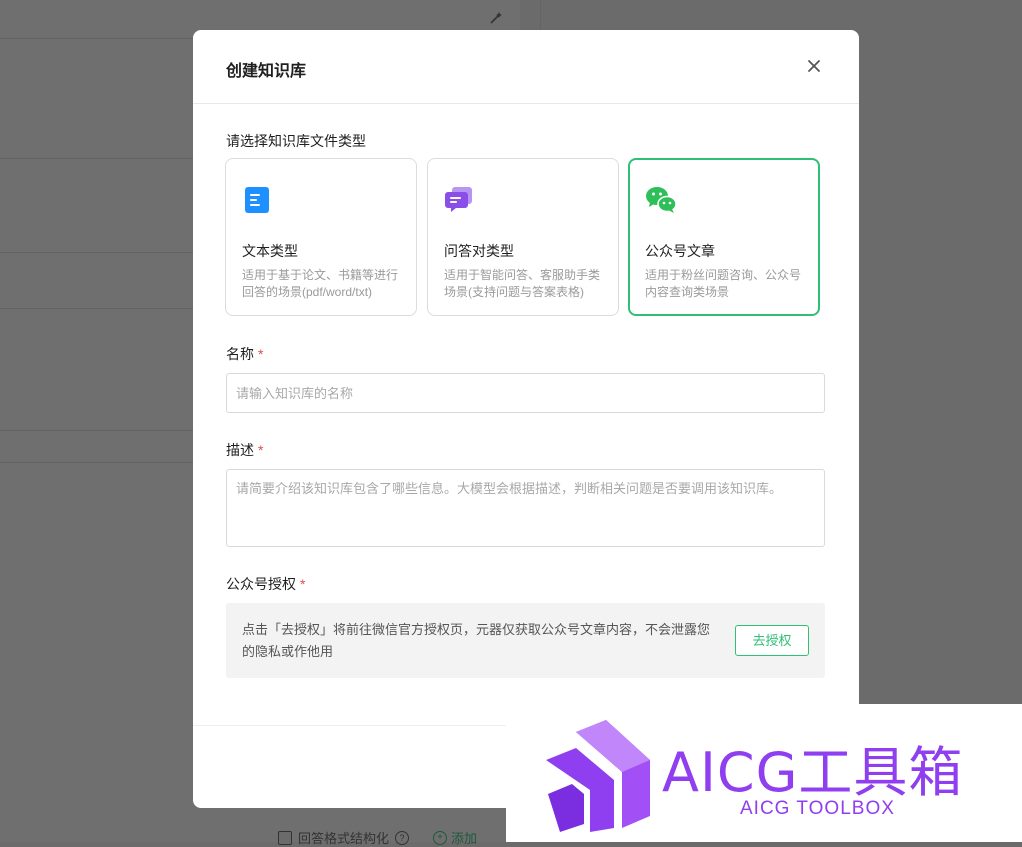 Image resolution: width=1022 pixels, height=847 pixels. What do you see at coordinates (813, 772) in the screenshot?
I see `watermark-title: AICG工具箱` at bounding box center [813, 772].